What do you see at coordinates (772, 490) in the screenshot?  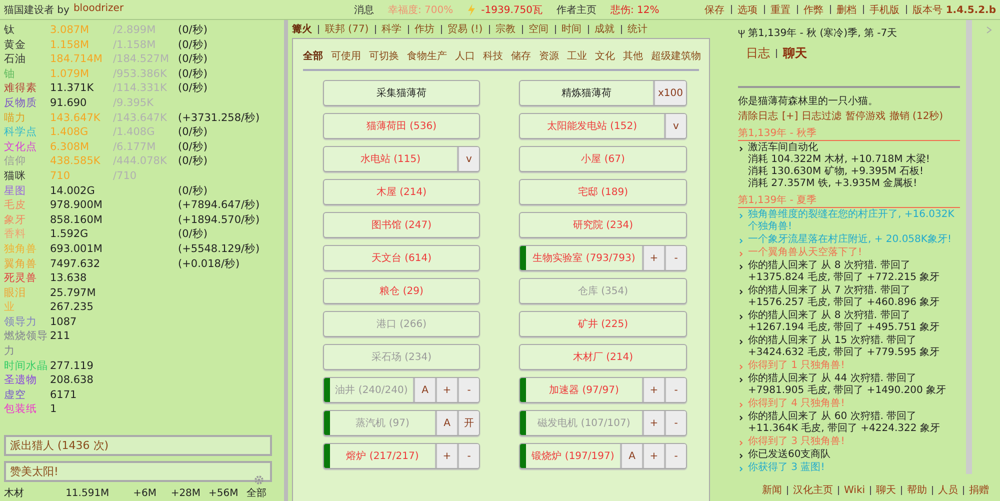 I see `footer-link: 新闻` at bounding box center [772, 490].